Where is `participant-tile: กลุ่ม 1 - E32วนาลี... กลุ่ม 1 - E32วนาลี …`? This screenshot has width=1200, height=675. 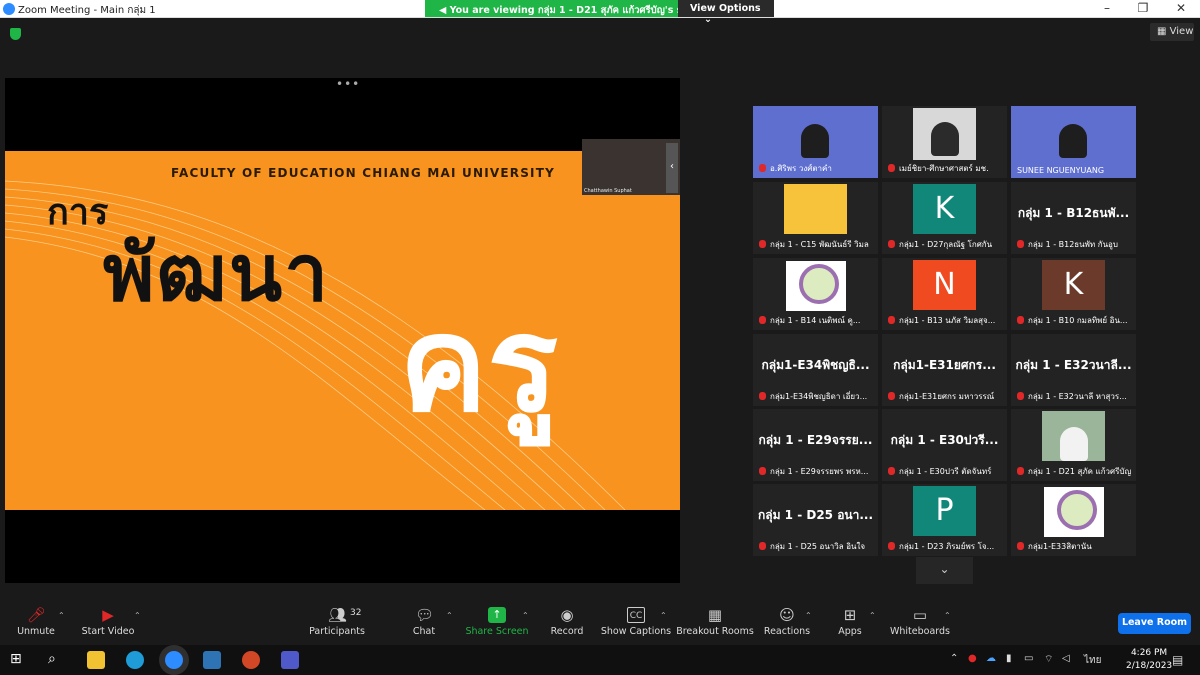 participant-tile: กลุ่ม 1 - E32วนาลี... กลุ่ม 1 - E32วนาลี … is located at coordinates (1073, 370).